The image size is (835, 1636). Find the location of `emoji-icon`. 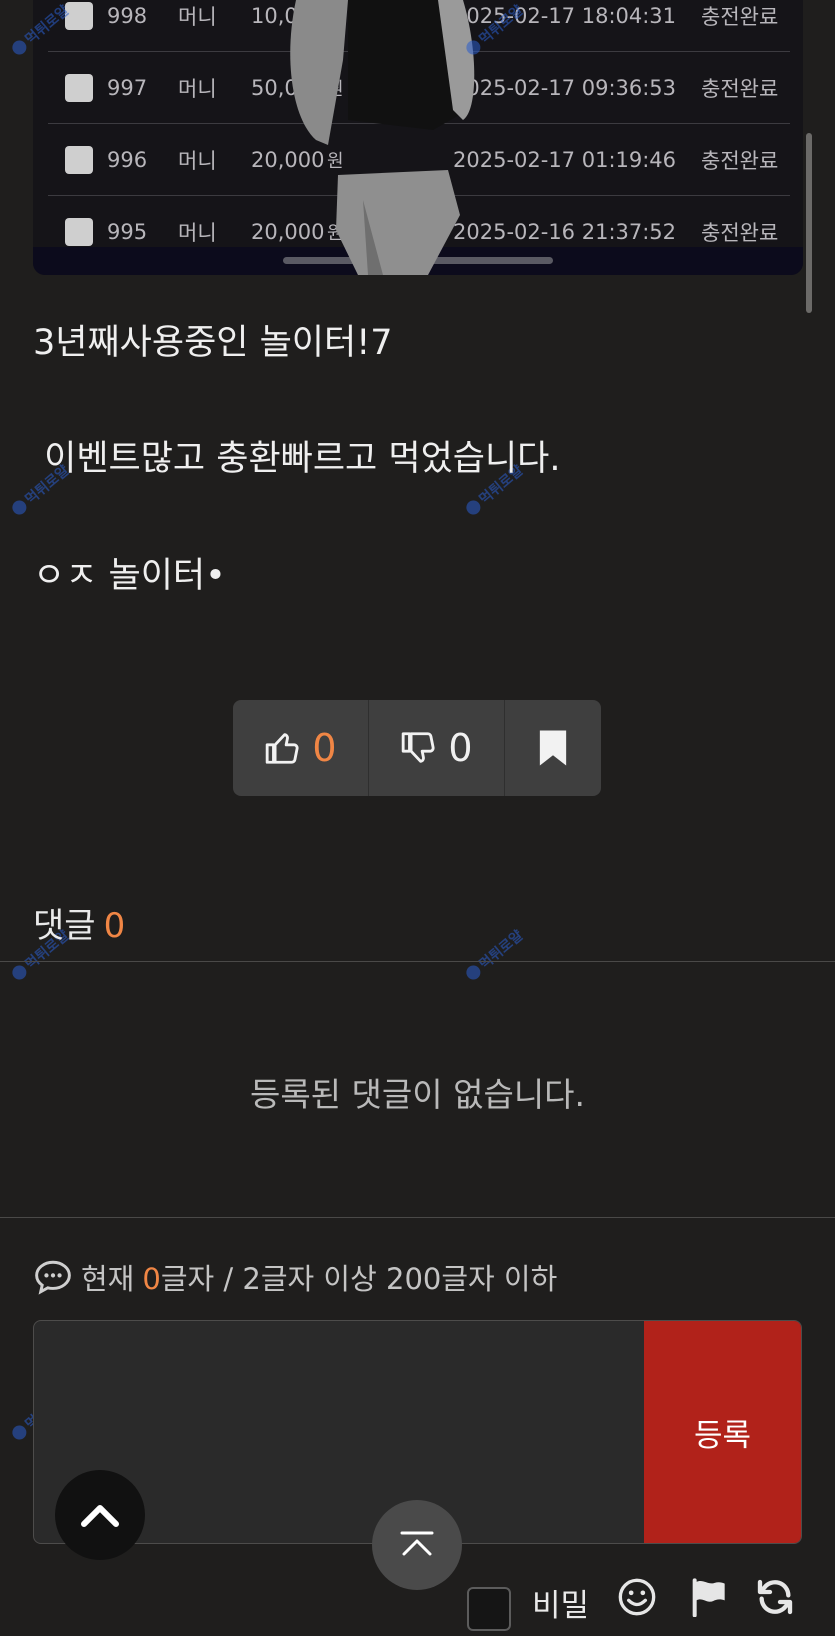

emoji-icon is located at coordinates (637, 1597).